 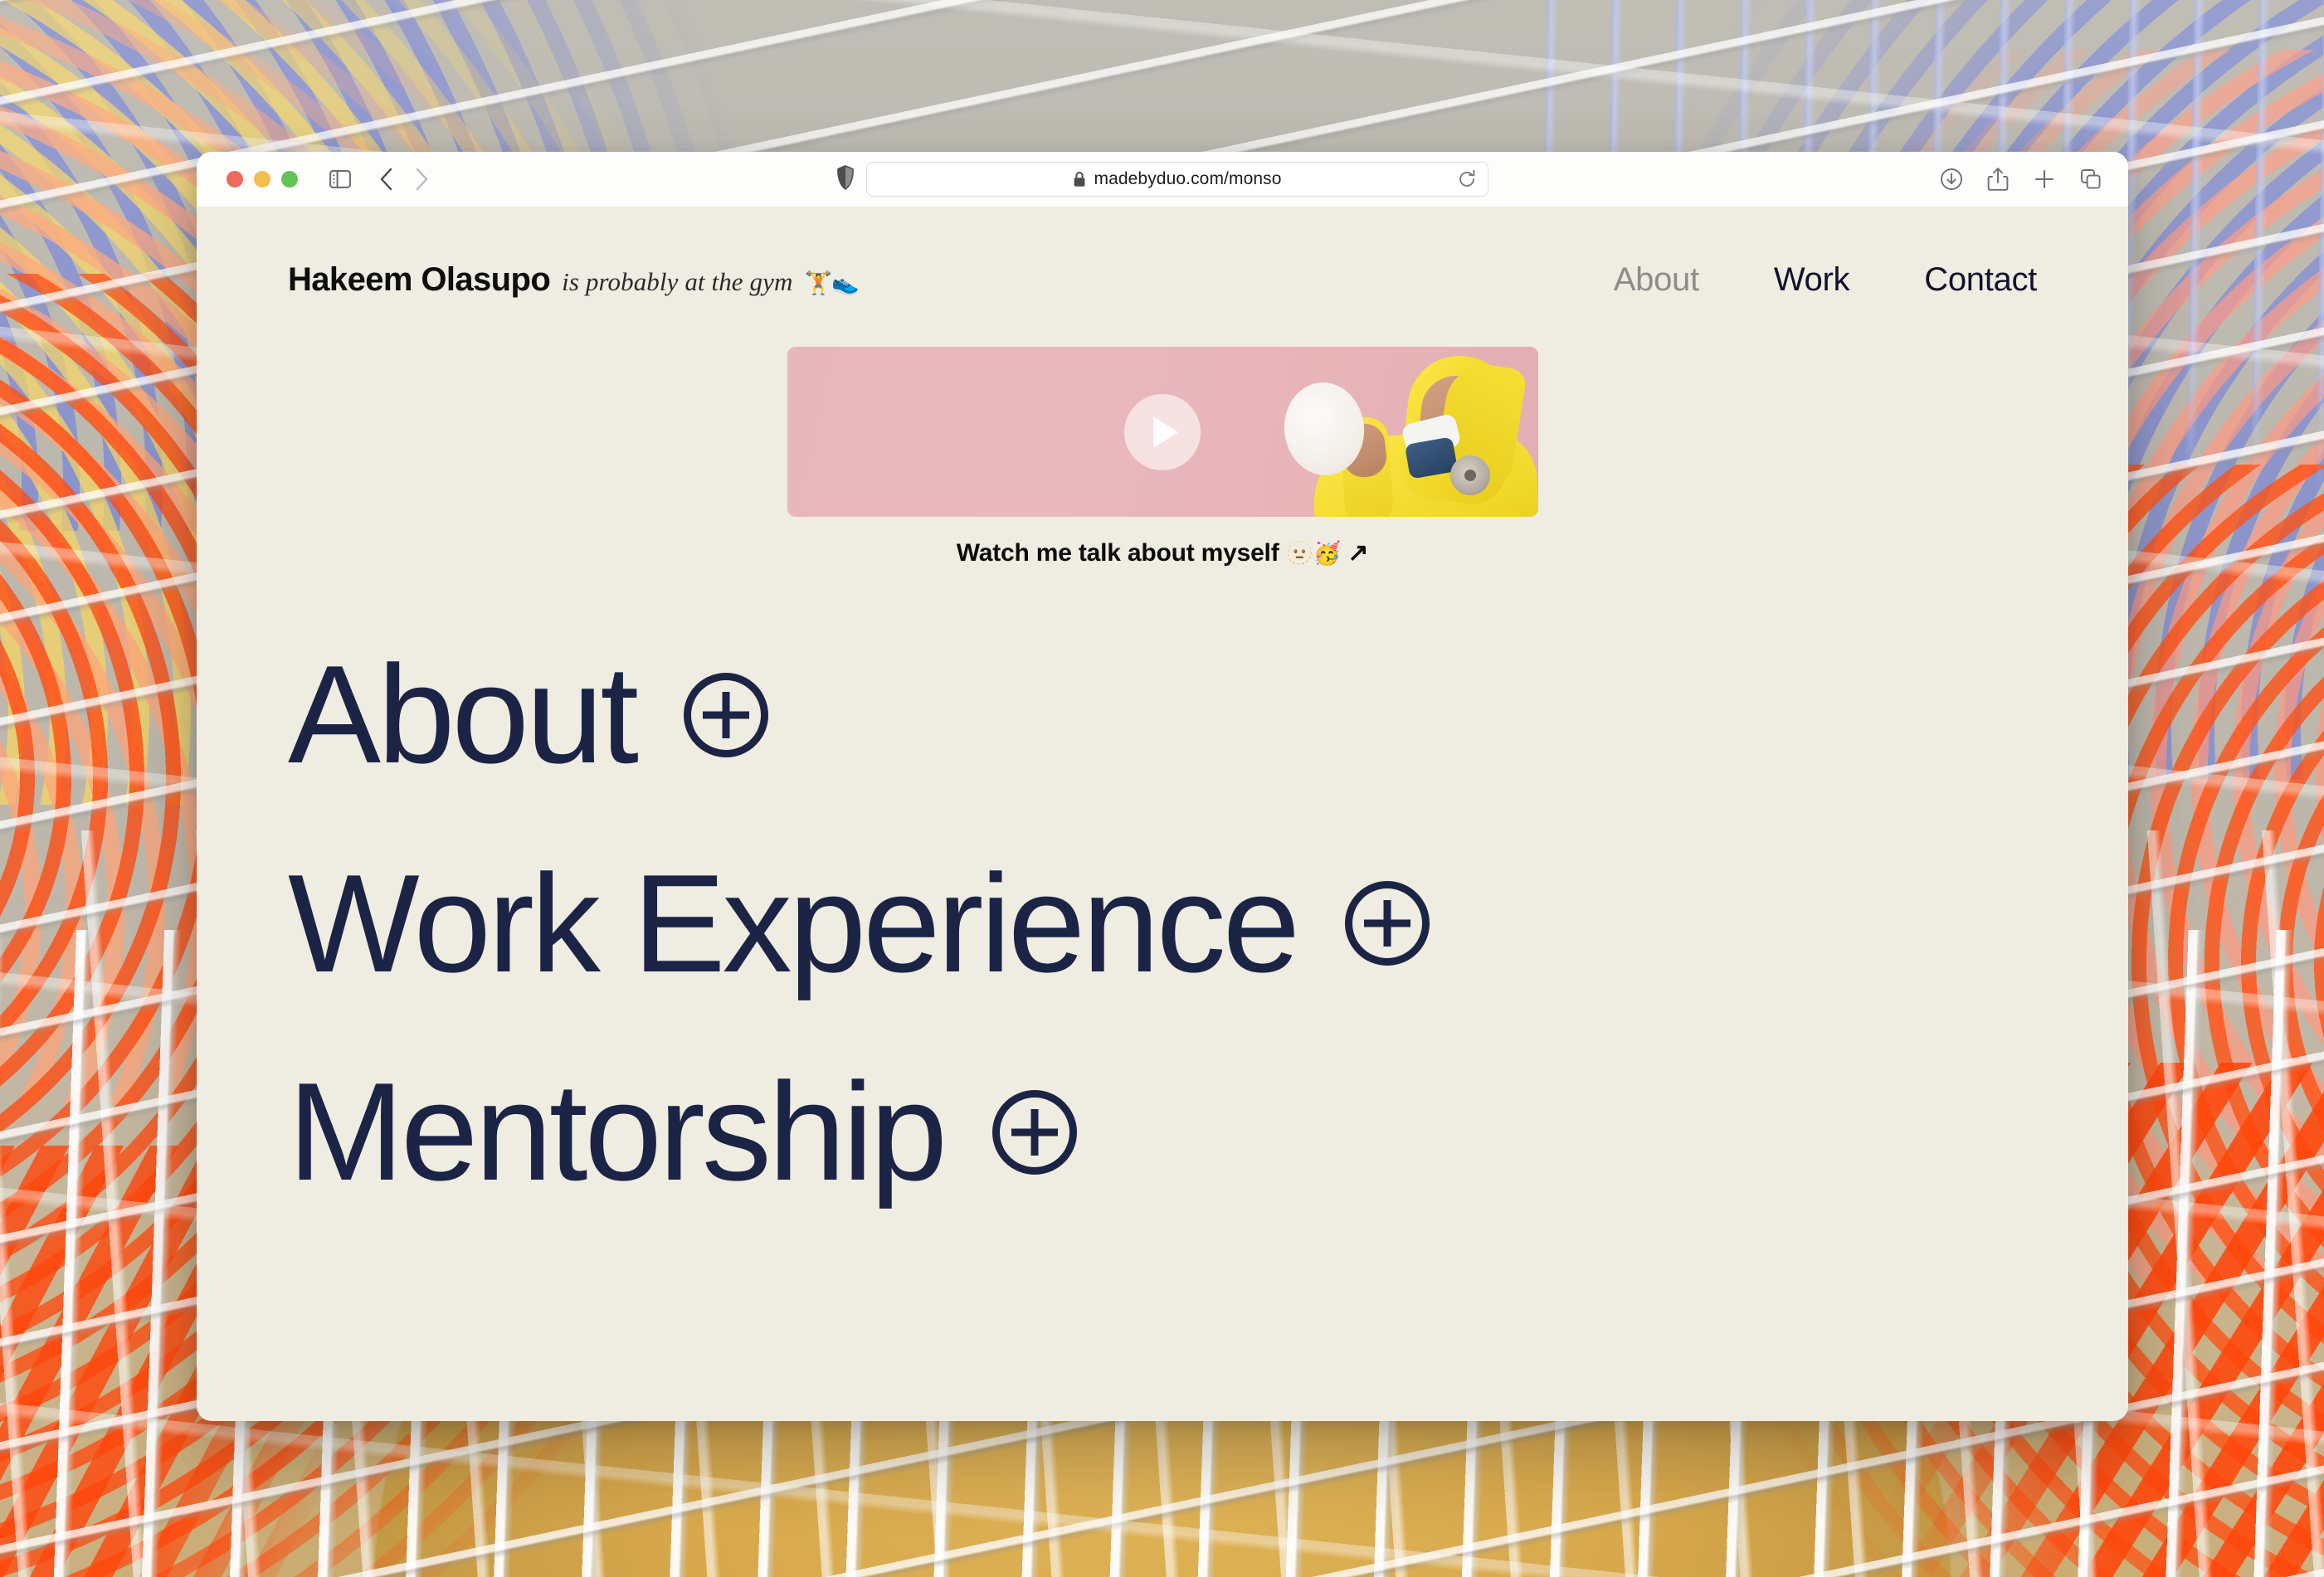 I want to click on tab-overview-icon, so click(x=2090, y=180).